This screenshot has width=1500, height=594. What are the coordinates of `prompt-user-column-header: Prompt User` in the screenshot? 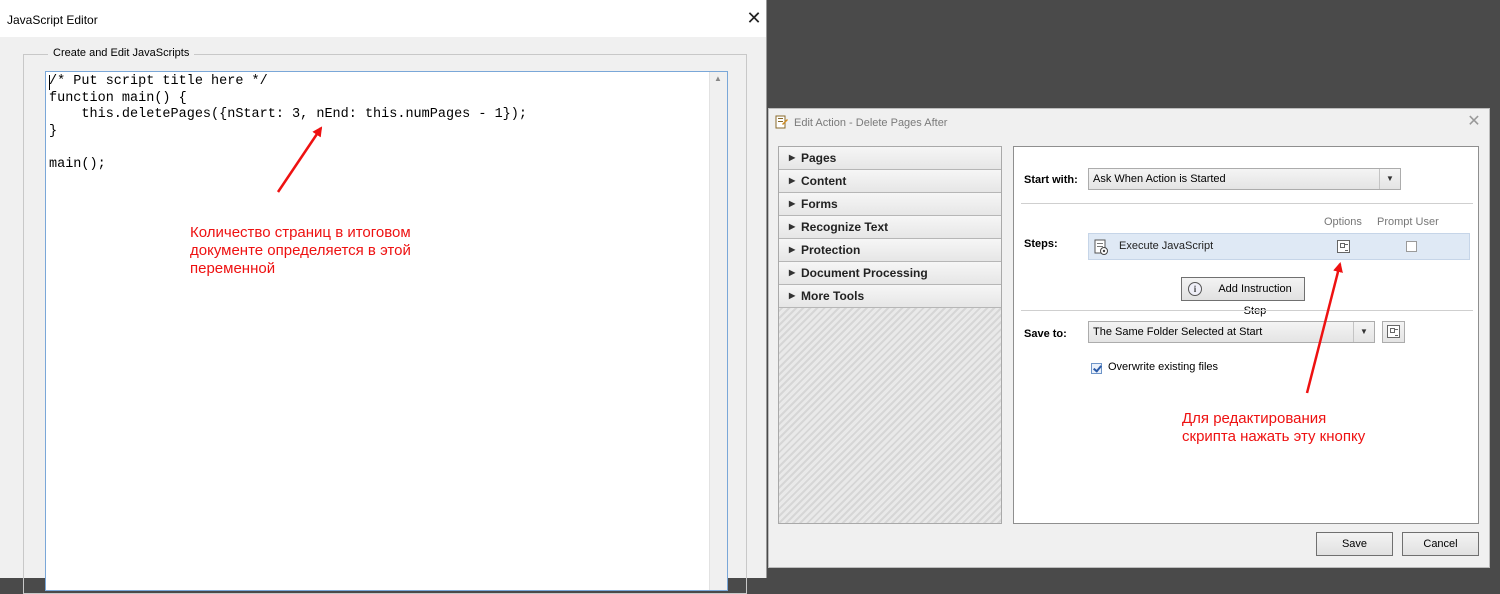 It's located at (1408, 222).